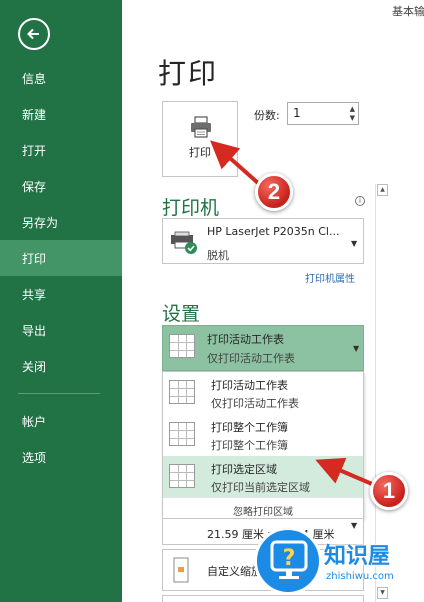 The image size is (424, 602). Describe the element at coordinates (389, 491) in the screenshot. I see `step-badge-1: 1` at that location.